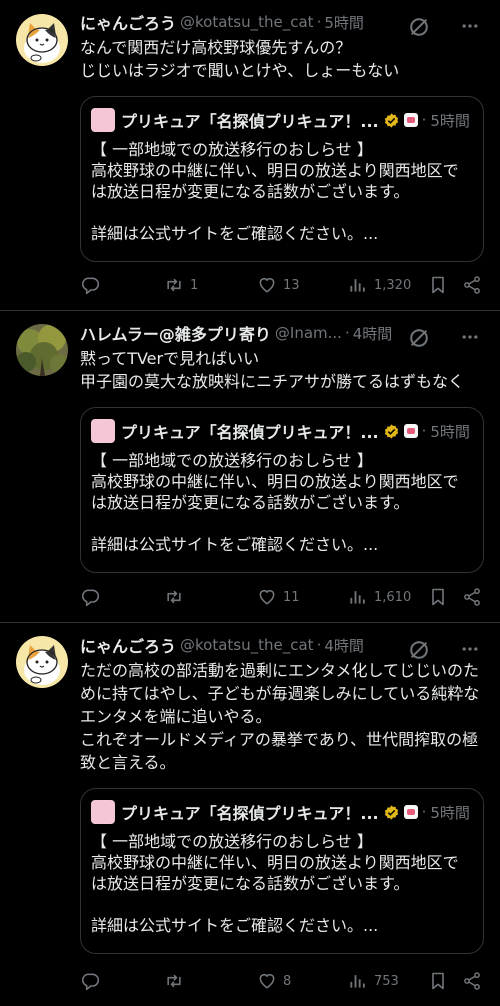 This screenshot has height=1006, width=500. Describe the element at coordinates (175, 333) in the screenshot. I see `display-name: ハレムラー@雑多プリ寄り` at that location.